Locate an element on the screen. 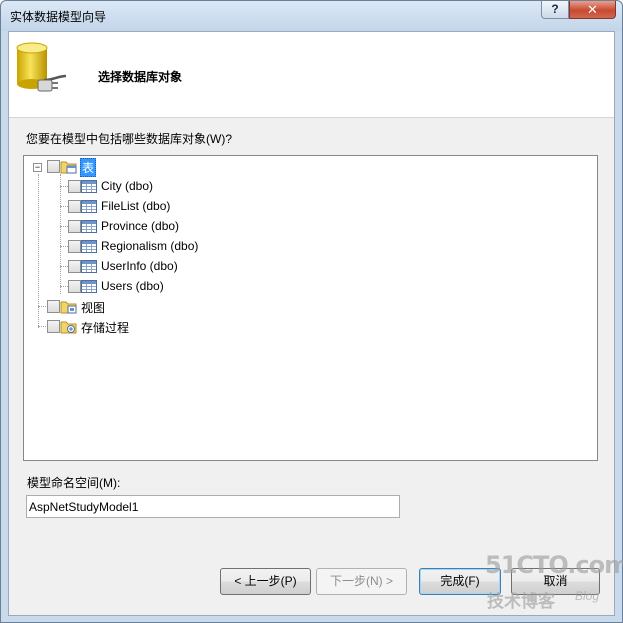 This screenshot has width=623, height=623. tables-node-label: 表 is located at coordinates (88, 167).